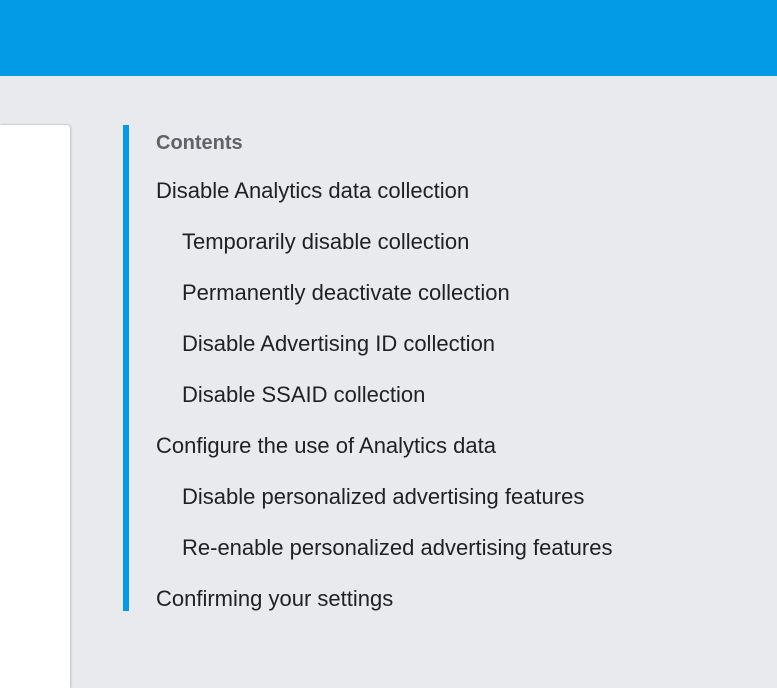 The image size is (777, 688). I want to click on main-content-card, so click(35, 406).